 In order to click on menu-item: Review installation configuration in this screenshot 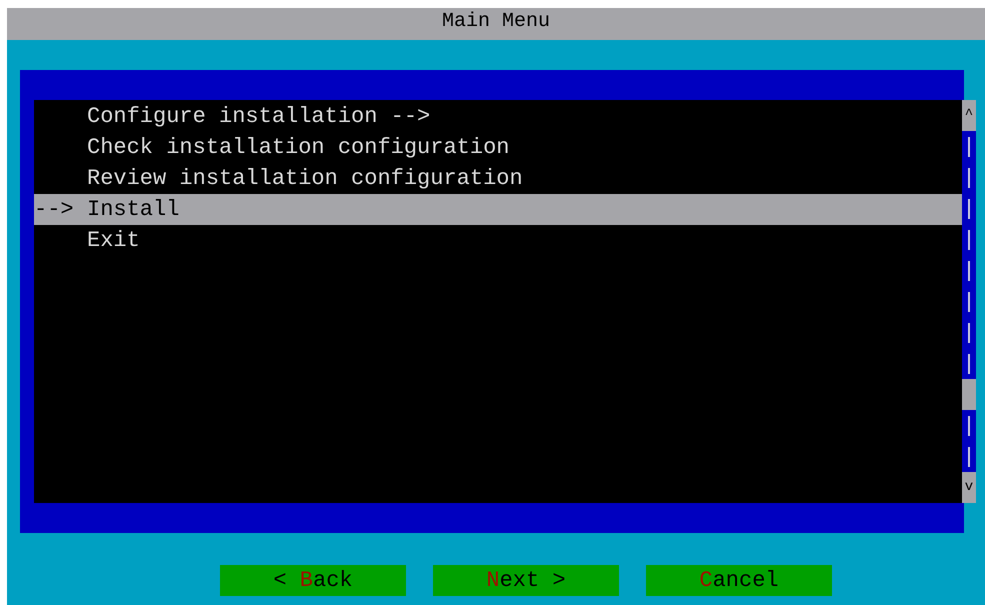, I will do `click(524, 178)`.